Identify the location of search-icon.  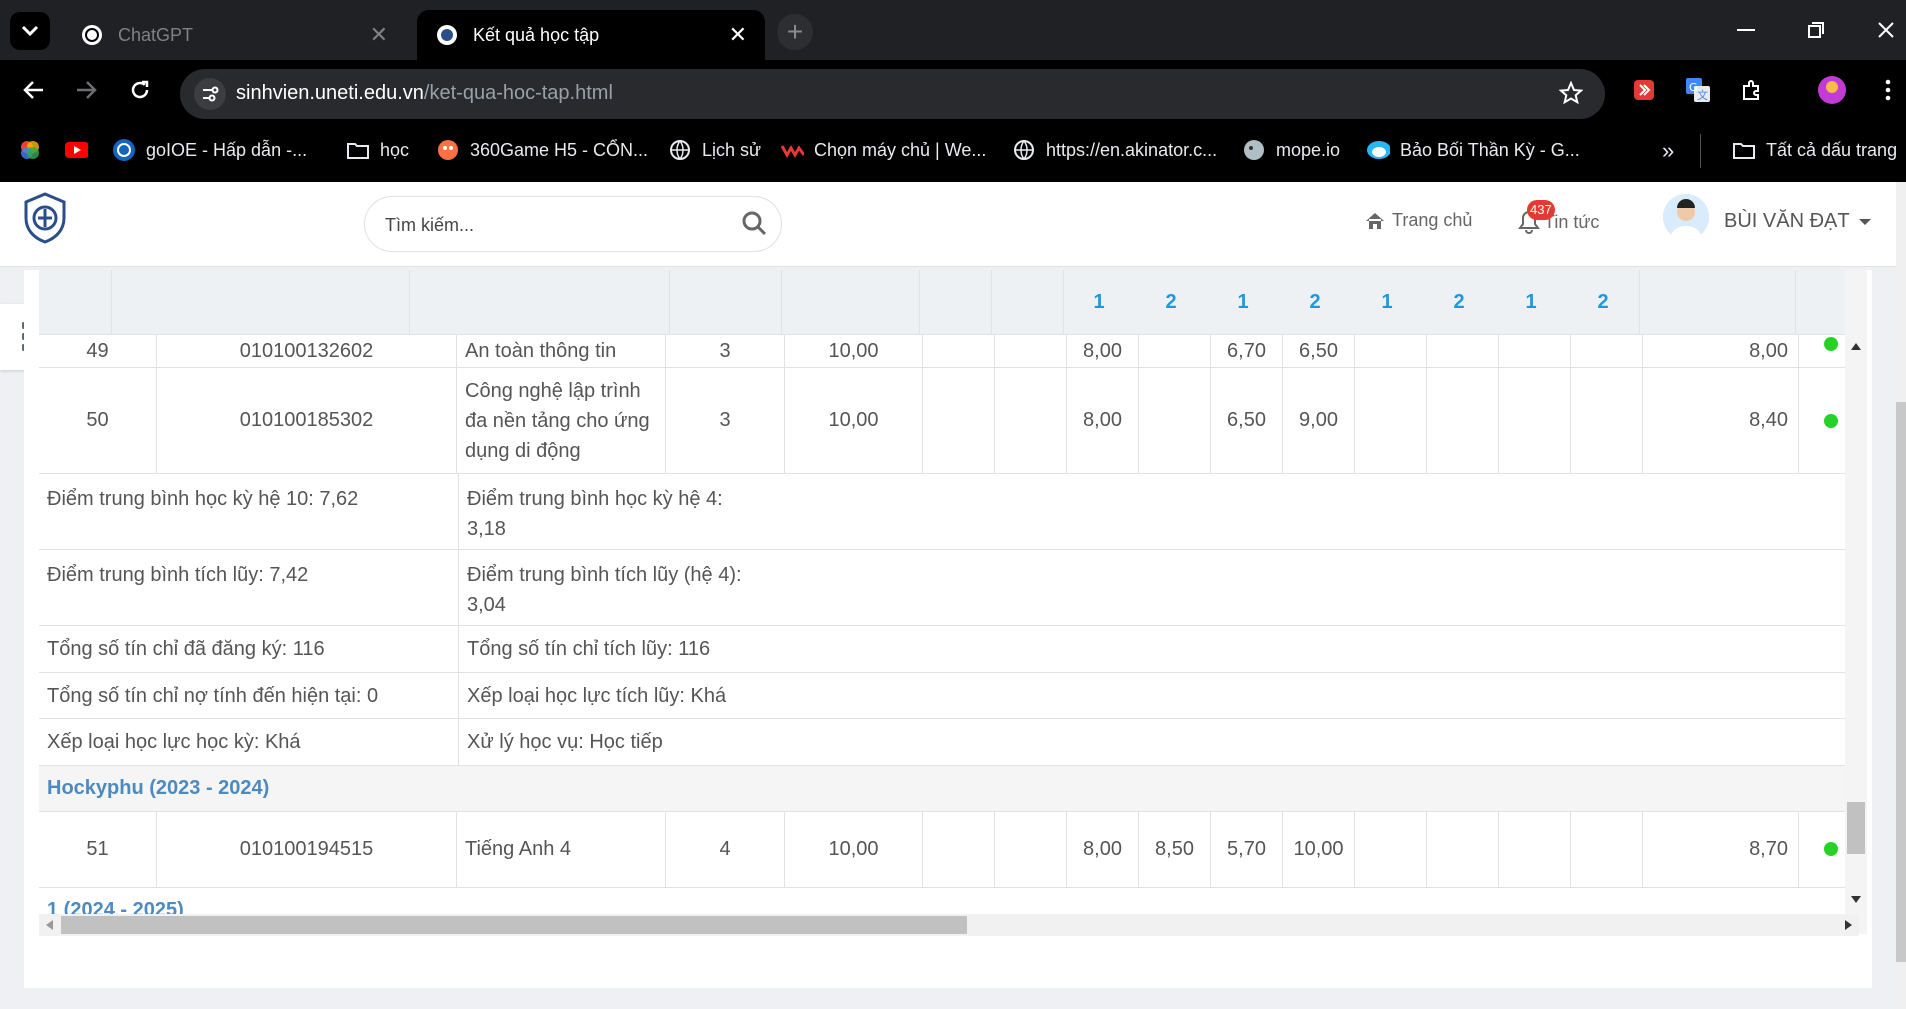
(754, 225).